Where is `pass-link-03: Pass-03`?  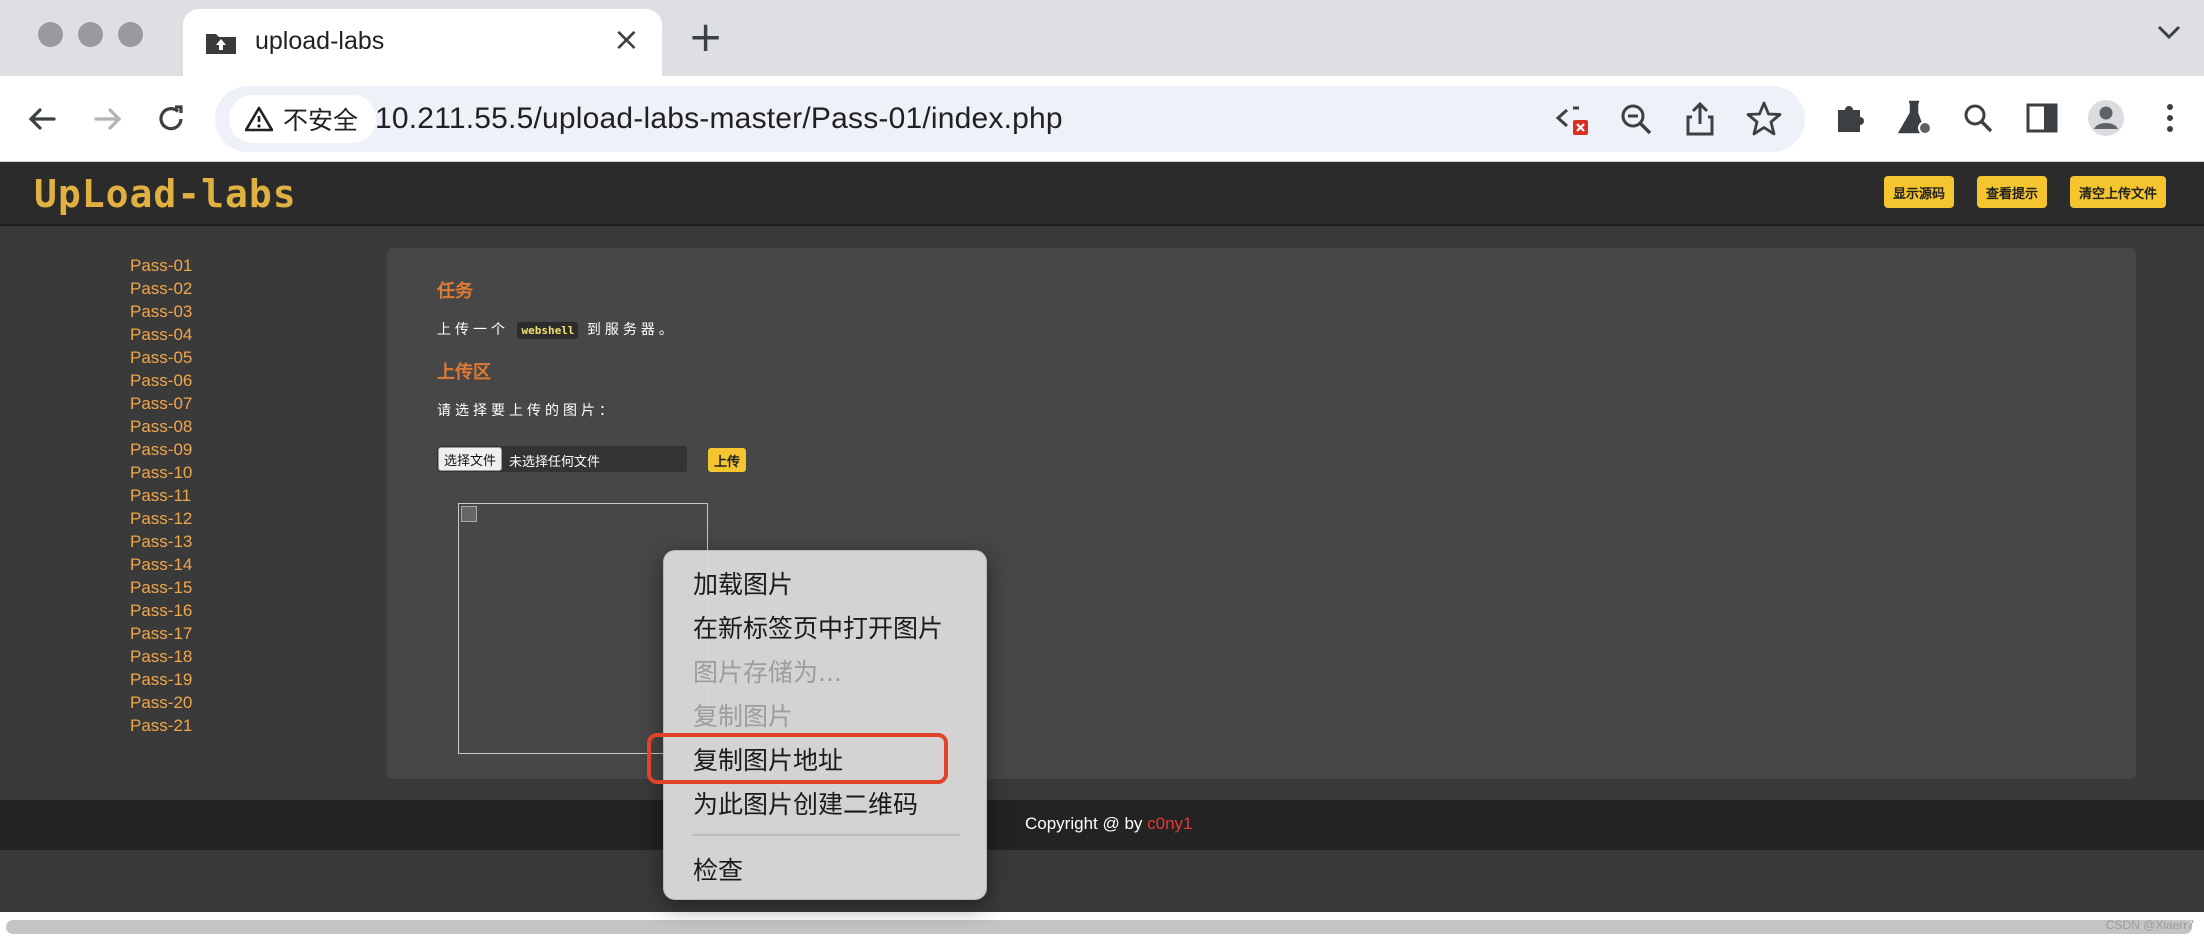 pass-link-03: Pass-03 is located at coordinates (161, 311).